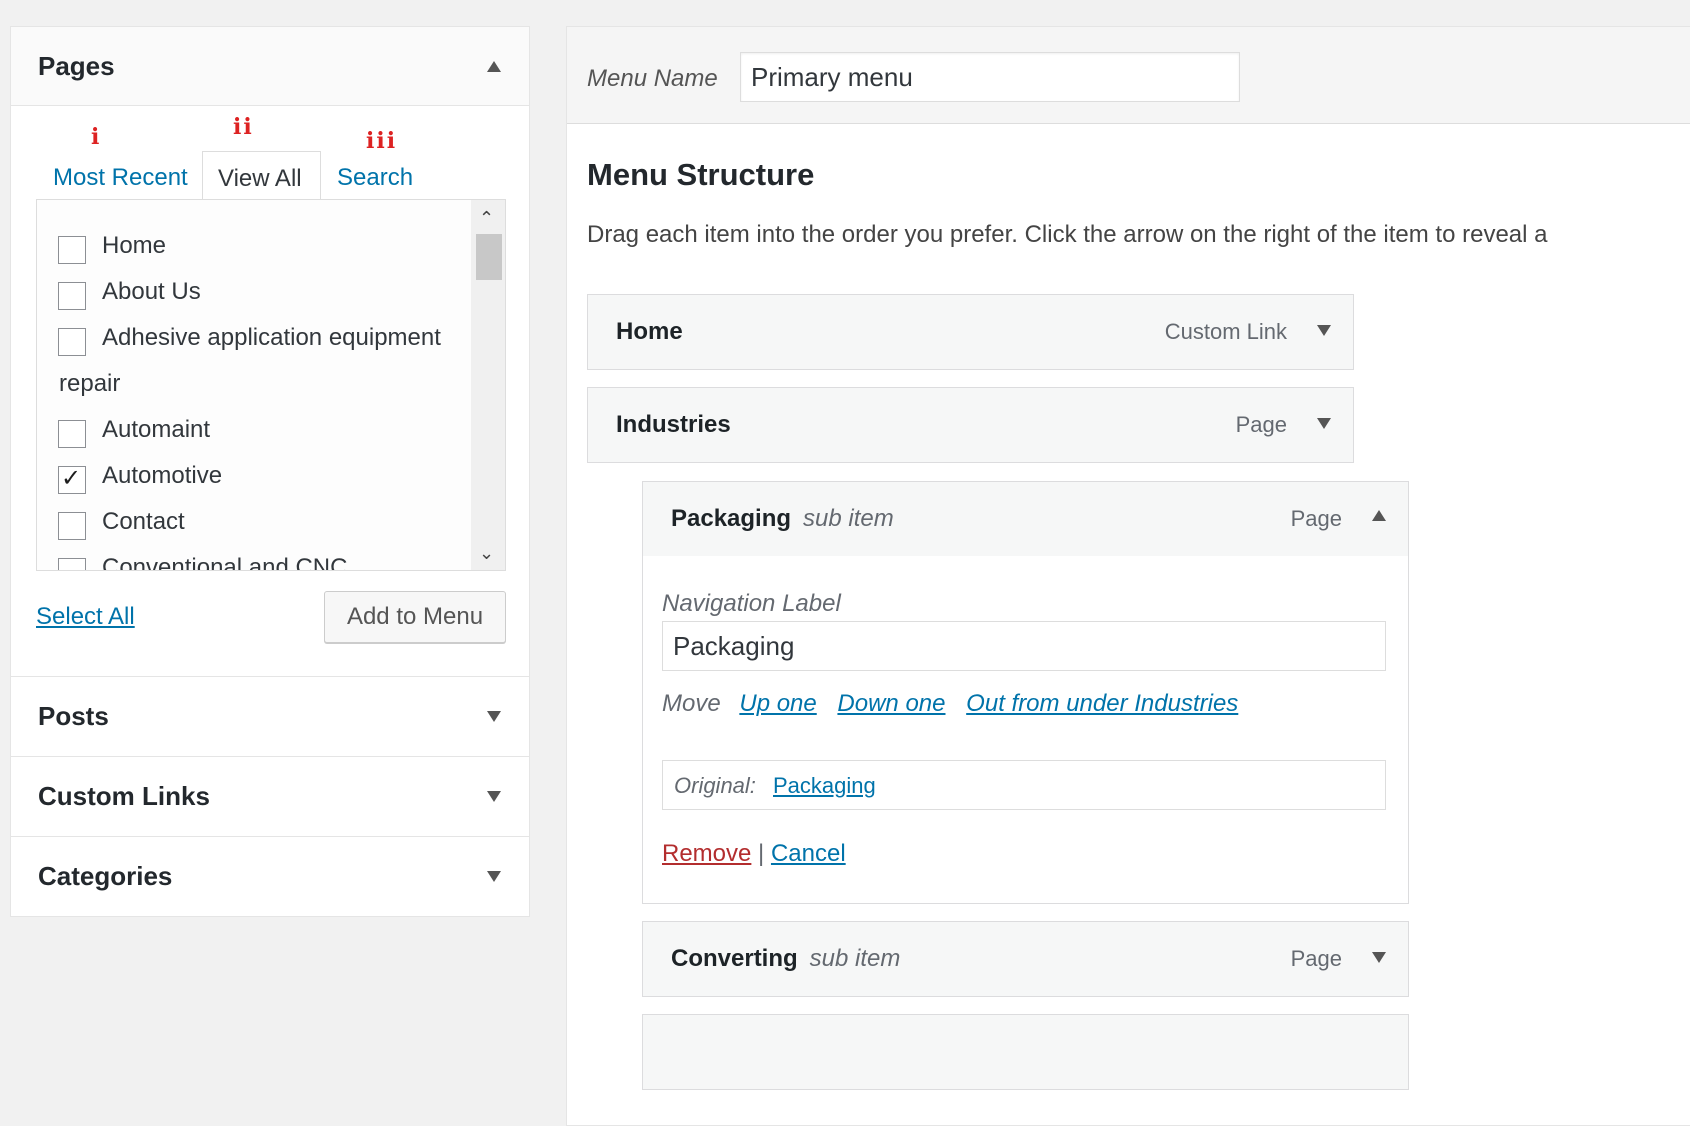 Image resolution: width=1690 pixels, height=1126 pixels. Describe the element at coordinates (243, 127) in the screenshot. I see `annotation-mark-2: ii` at that location.